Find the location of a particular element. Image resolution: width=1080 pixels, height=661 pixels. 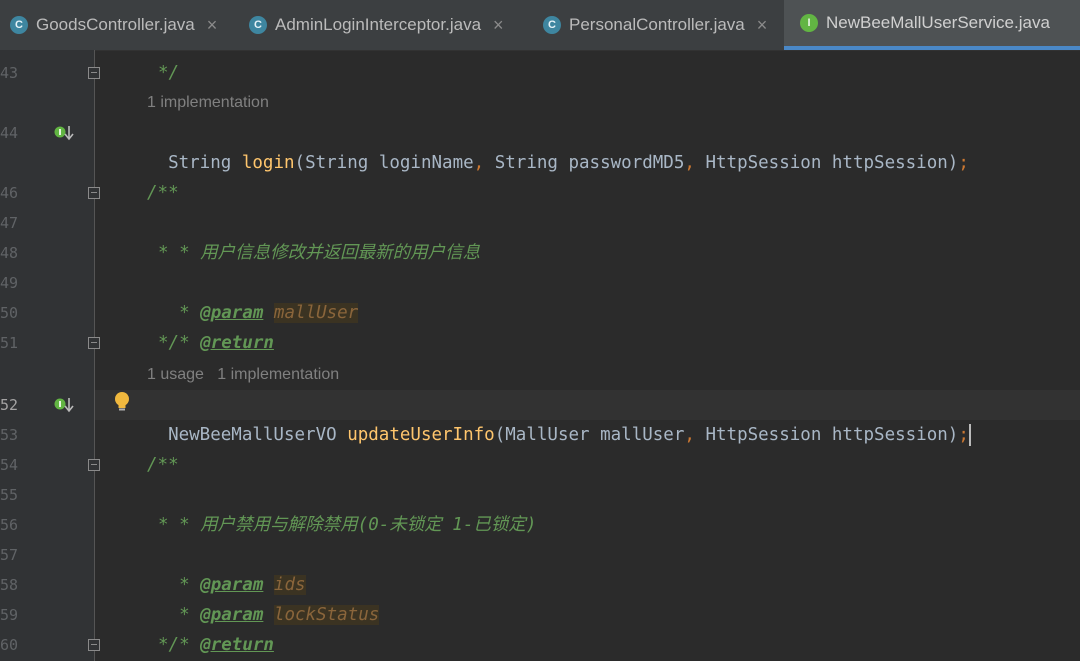

line-number: 49 is located at coordinates (9, 283).